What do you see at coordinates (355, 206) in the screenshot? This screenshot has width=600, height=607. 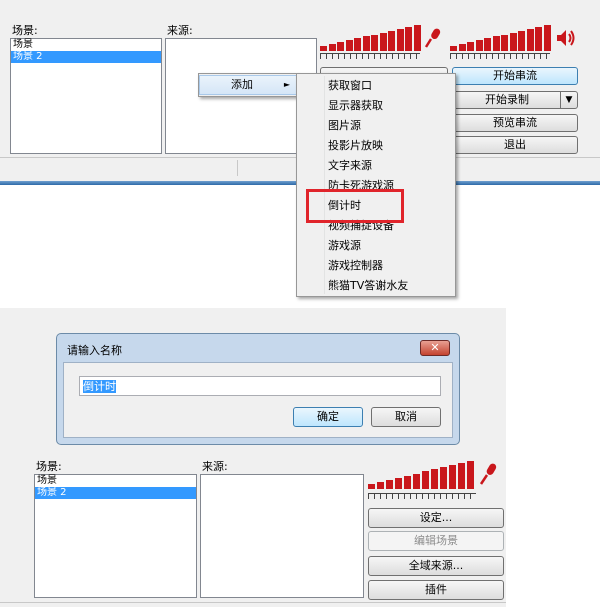 I see `highlight-box` at bounding box center [355, 206].